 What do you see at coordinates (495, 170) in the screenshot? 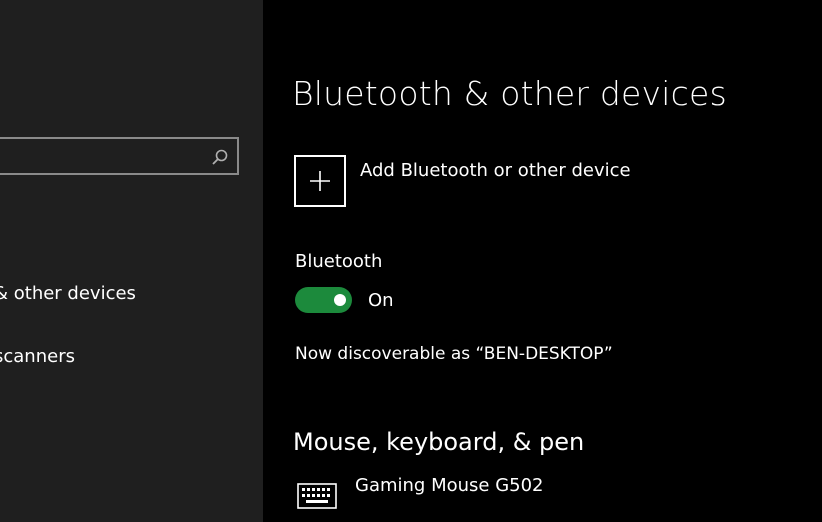
I see `add-device-label: Add Bluetooth or other device` at bounding box center [495, 170].